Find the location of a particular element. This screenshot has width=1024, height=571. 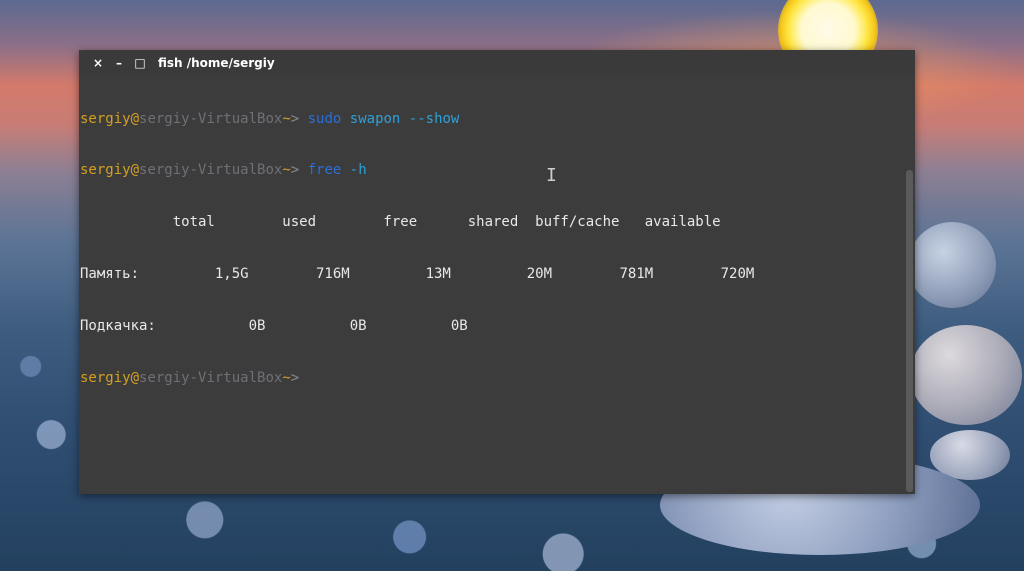

terminal-line: sergiy@sergiy-VirtualBox~> is located at coordinates (497, 378).